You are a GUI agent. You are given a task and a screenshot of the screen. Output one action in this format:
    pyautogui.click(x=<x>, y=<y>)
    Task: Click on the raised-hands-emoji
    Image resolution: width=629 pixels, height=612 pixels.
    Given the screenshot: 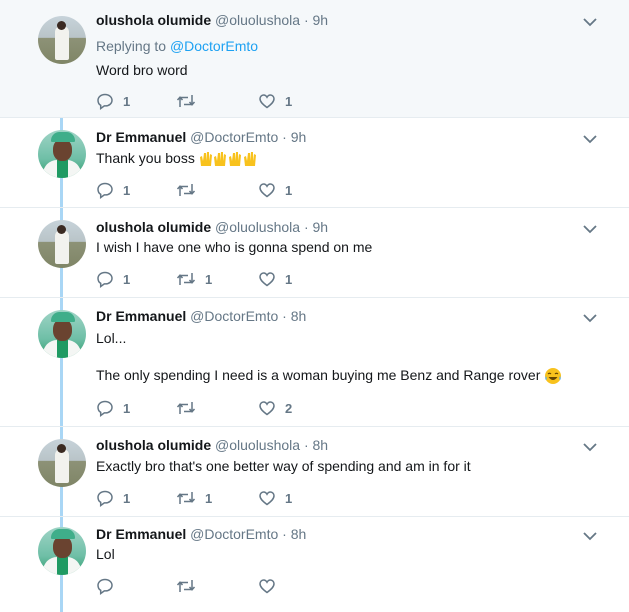 What is the action you would take?
    pyautogui.click(x=227, y=159)
    